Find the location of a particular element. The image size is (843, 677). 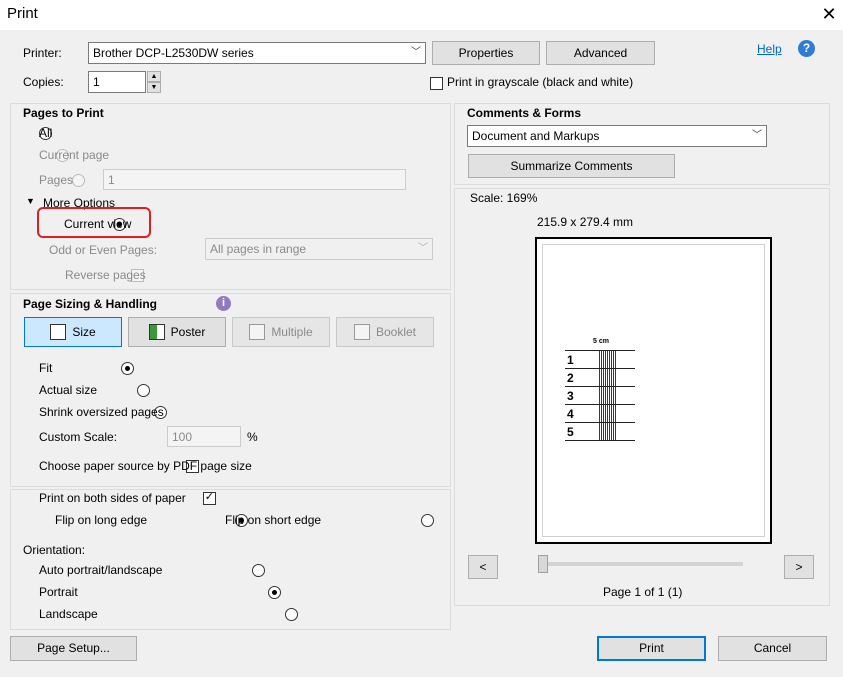

copies-input: 1 is located at coordinates (117, 82).